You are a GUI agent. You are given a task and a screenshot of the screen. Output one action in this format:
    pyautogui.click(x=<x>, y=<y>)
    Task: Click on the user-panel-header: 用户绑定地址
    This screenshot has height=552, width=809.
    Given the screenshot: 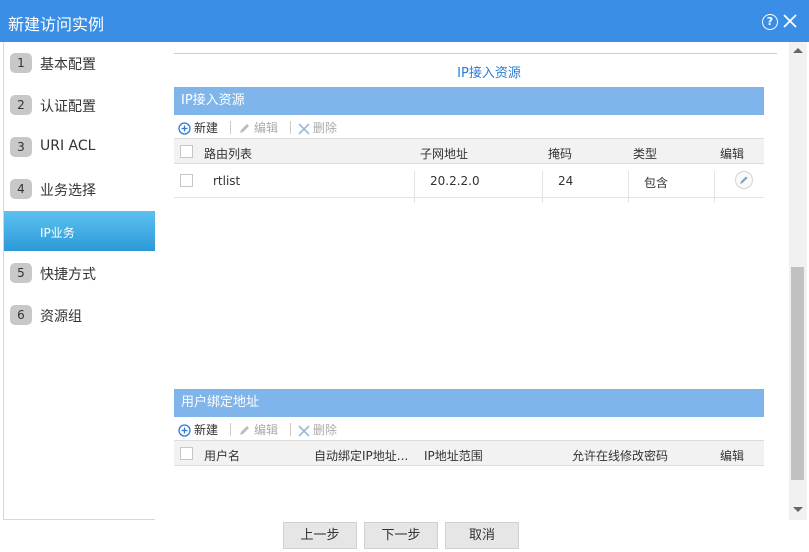 What is the action you would take?
    pyautogui.click(x=469, y=403)
    